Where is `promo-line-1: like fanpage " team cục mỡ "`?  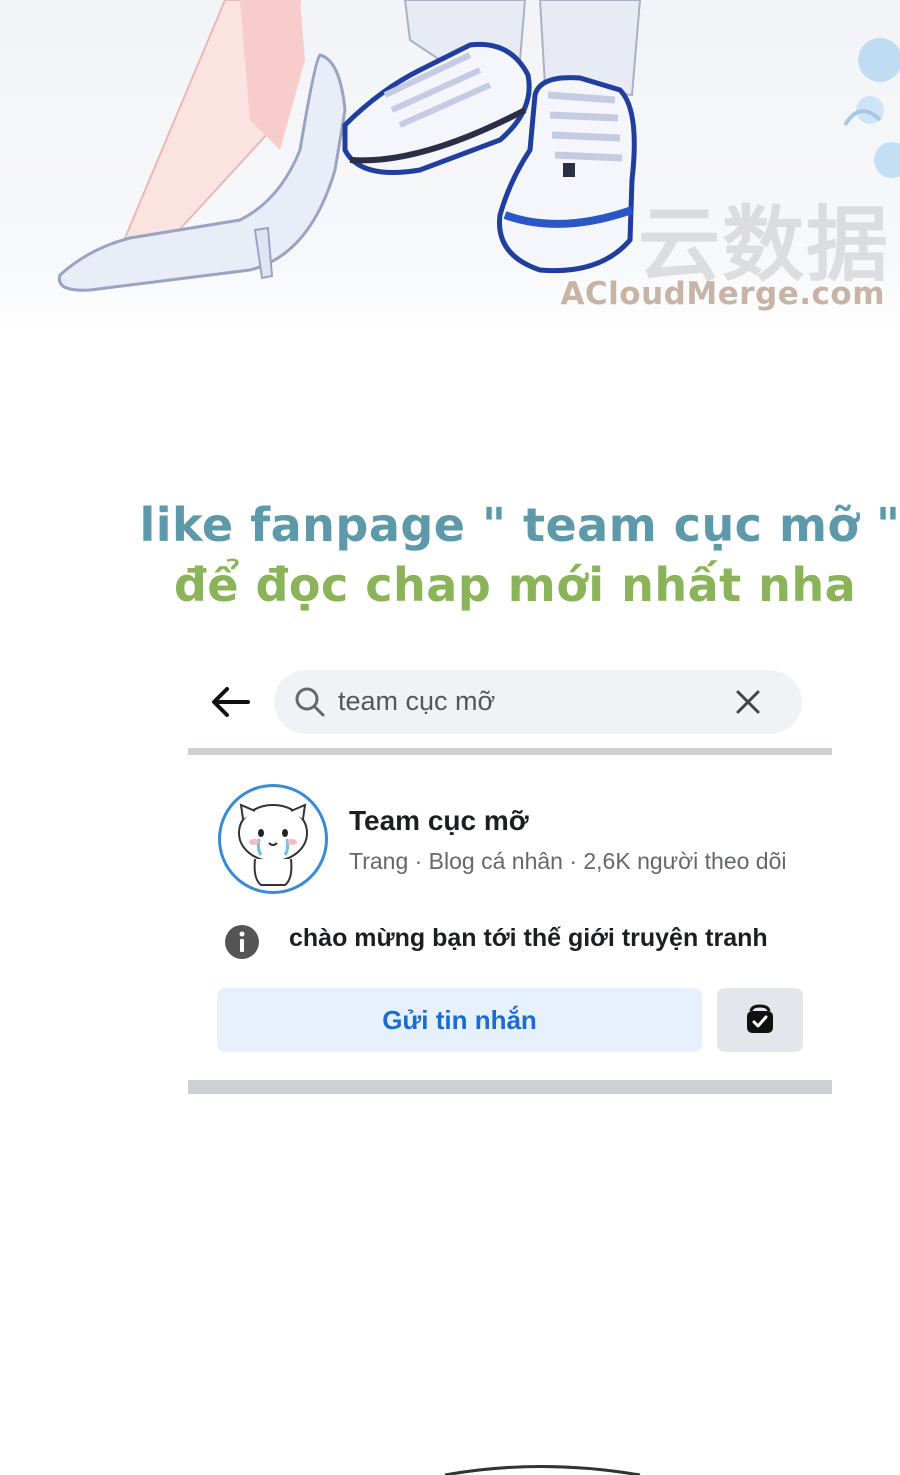 promo-line-1: like fanpage " team cục mỡ " is located at coordinates (519, 525).